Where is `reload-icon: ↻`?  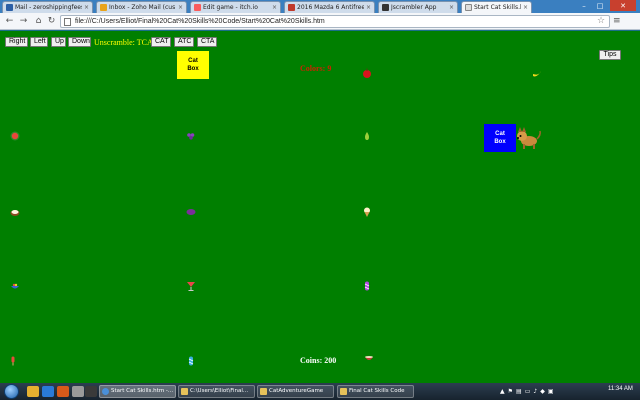
reload-icon: ↻ is located at coordinates (51, 21).